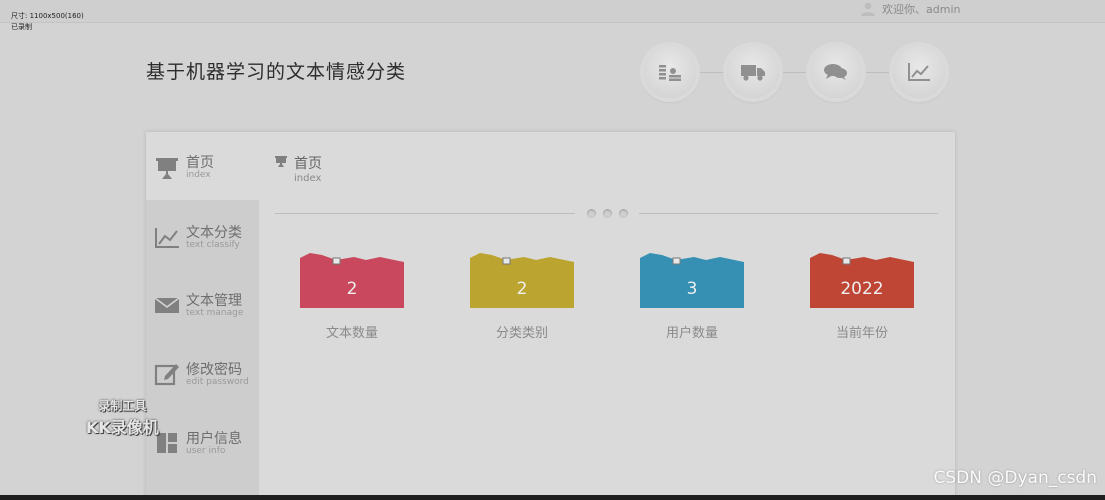 This screenshot has height=500, width=1105. Describe the element at coordinates (861, 333) in the screenshot. I see `stat-label: 当前年份` at that location.